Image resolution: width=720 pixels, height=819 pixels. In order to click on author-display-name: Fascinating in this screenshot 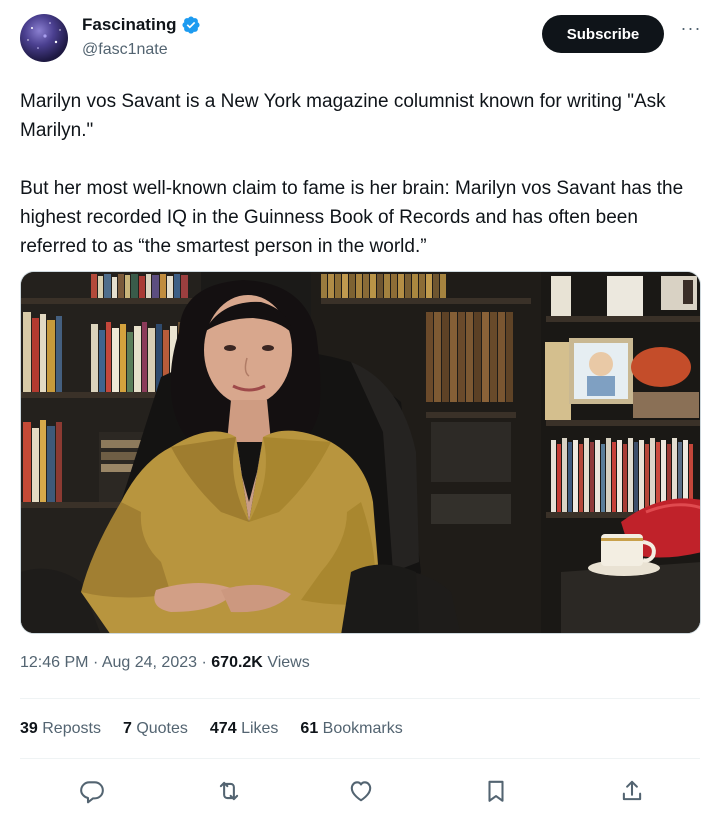, I will do `click(129, 25)`.